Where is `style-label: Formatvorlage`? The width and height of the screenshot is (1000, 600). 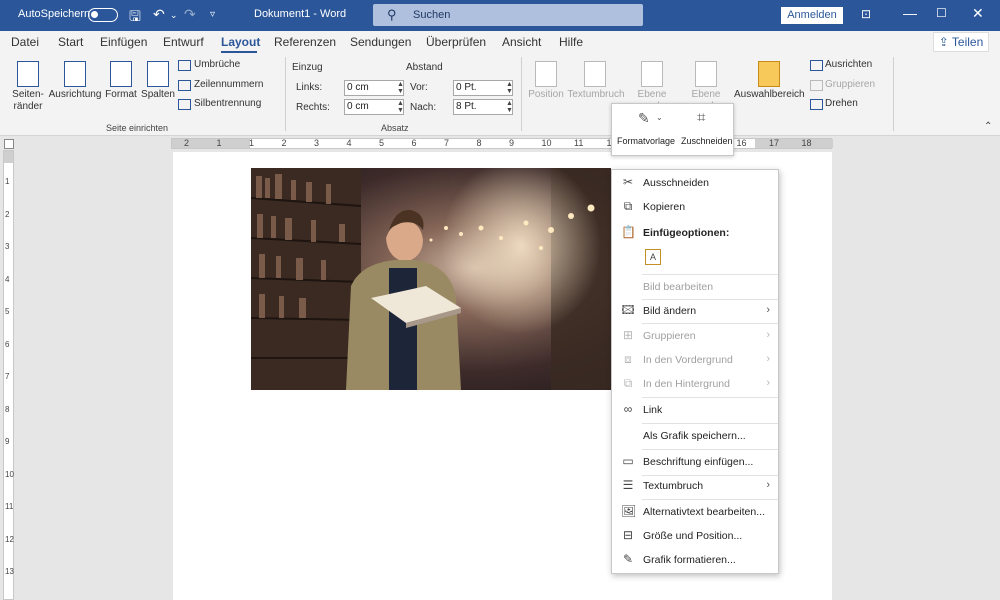
style-label: Formatvorlage is located at coordinates (646, 141).